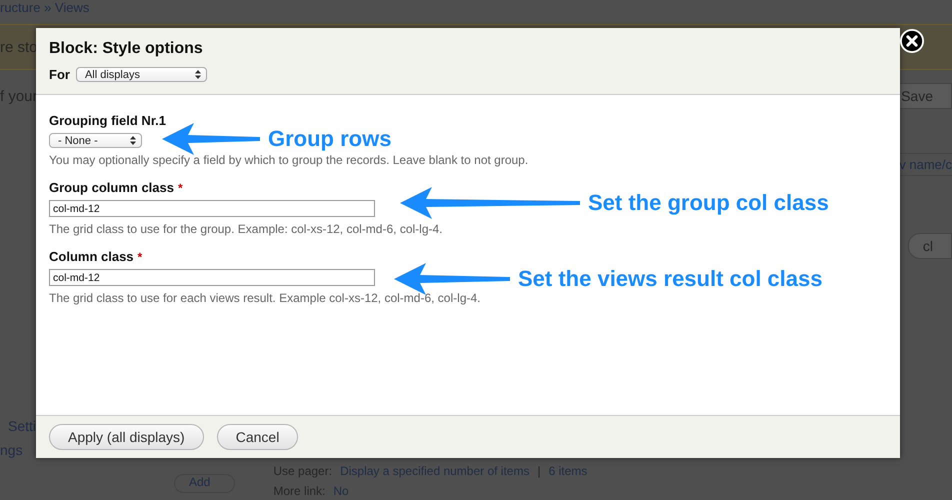 Image resolution: width=952 pixels, height=500 pixels. Describe the element at coordinates (264, 298) in the screenshot. I see `field-description: The grid class to use for each views result. Example col-xs-12, col-md-6, col-lg-4.` at that location.